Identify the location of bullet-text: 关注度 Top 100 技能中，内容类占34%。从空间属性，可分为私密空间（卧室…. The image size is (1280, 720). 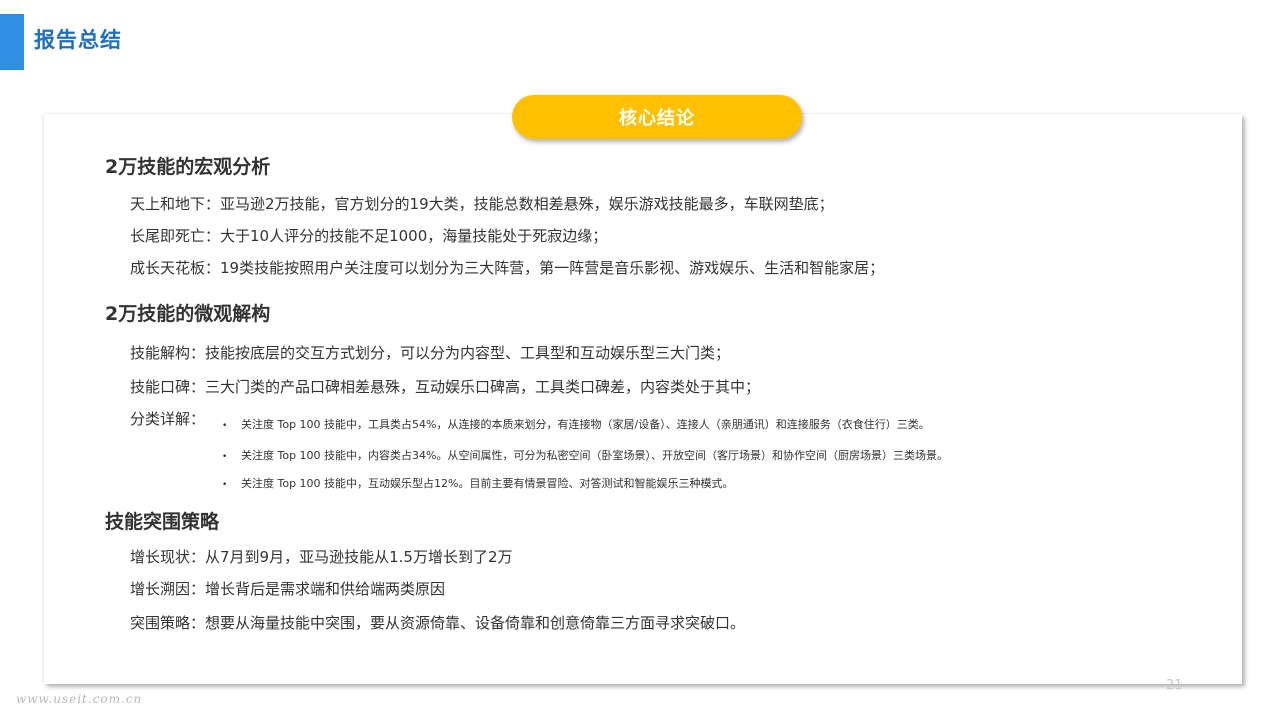
(594, 455).